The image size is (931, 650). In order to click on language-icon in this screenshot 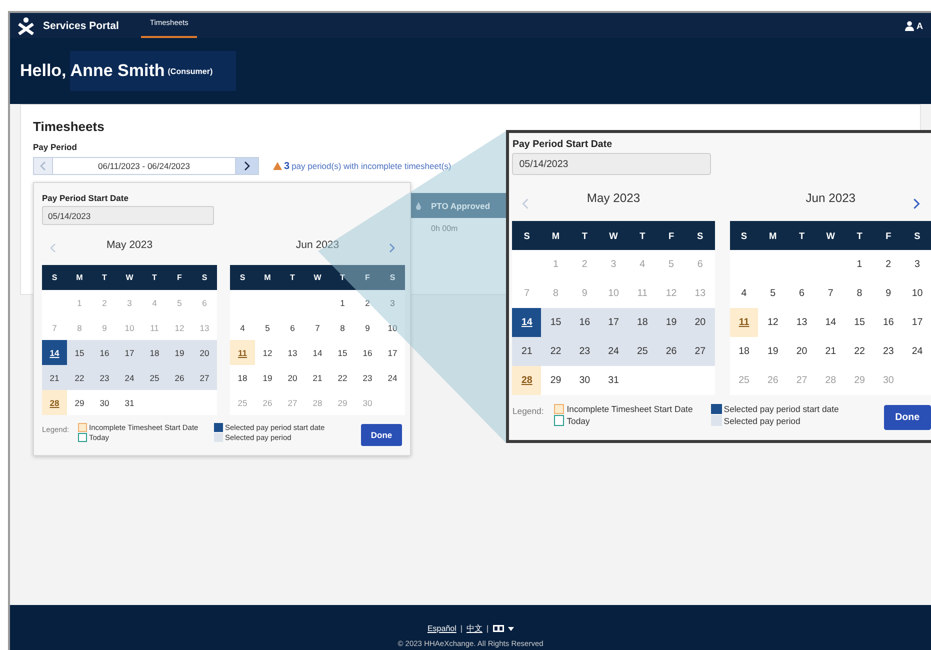, I will do `click(498, 628)`.